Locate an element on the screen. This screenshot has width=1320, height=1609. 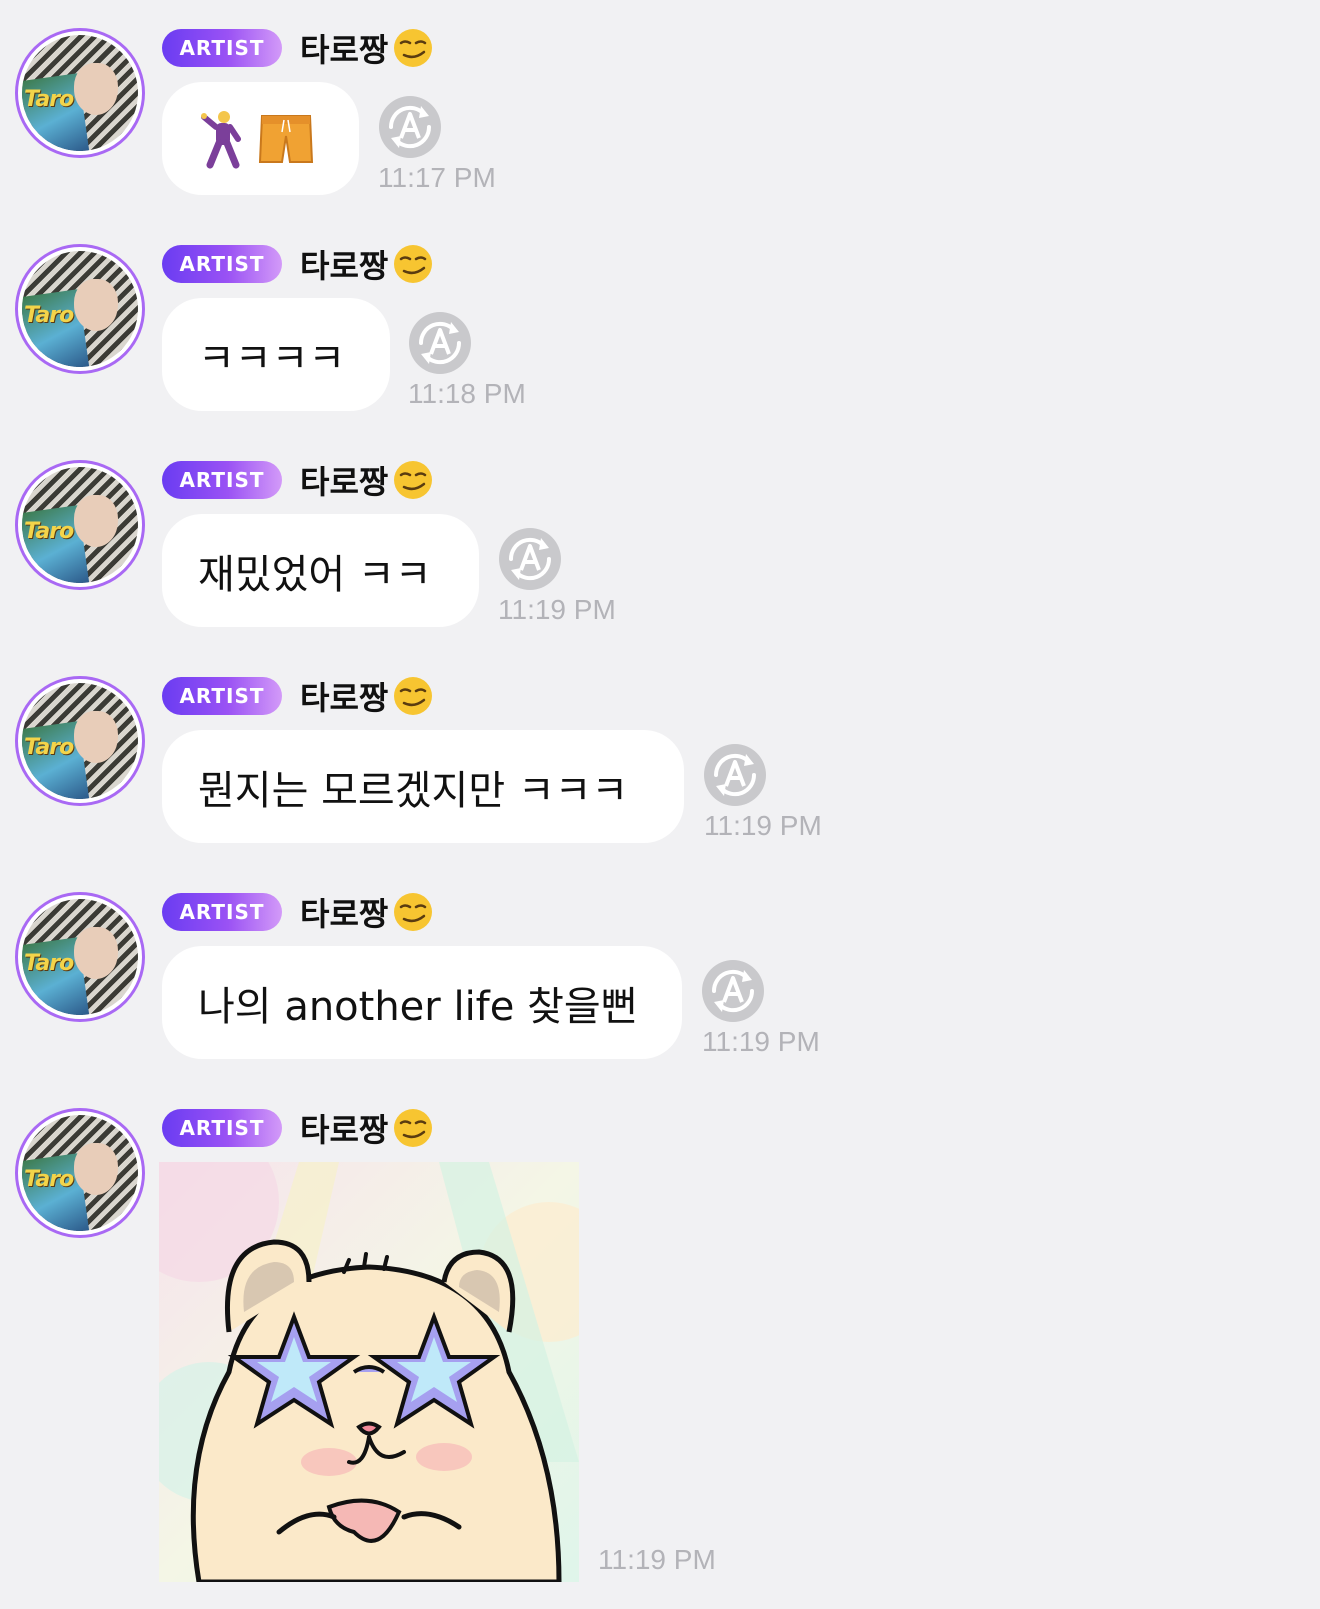
message-bubble: 재밌었어 ㅋㅋ is located at coordinates (320, 570).